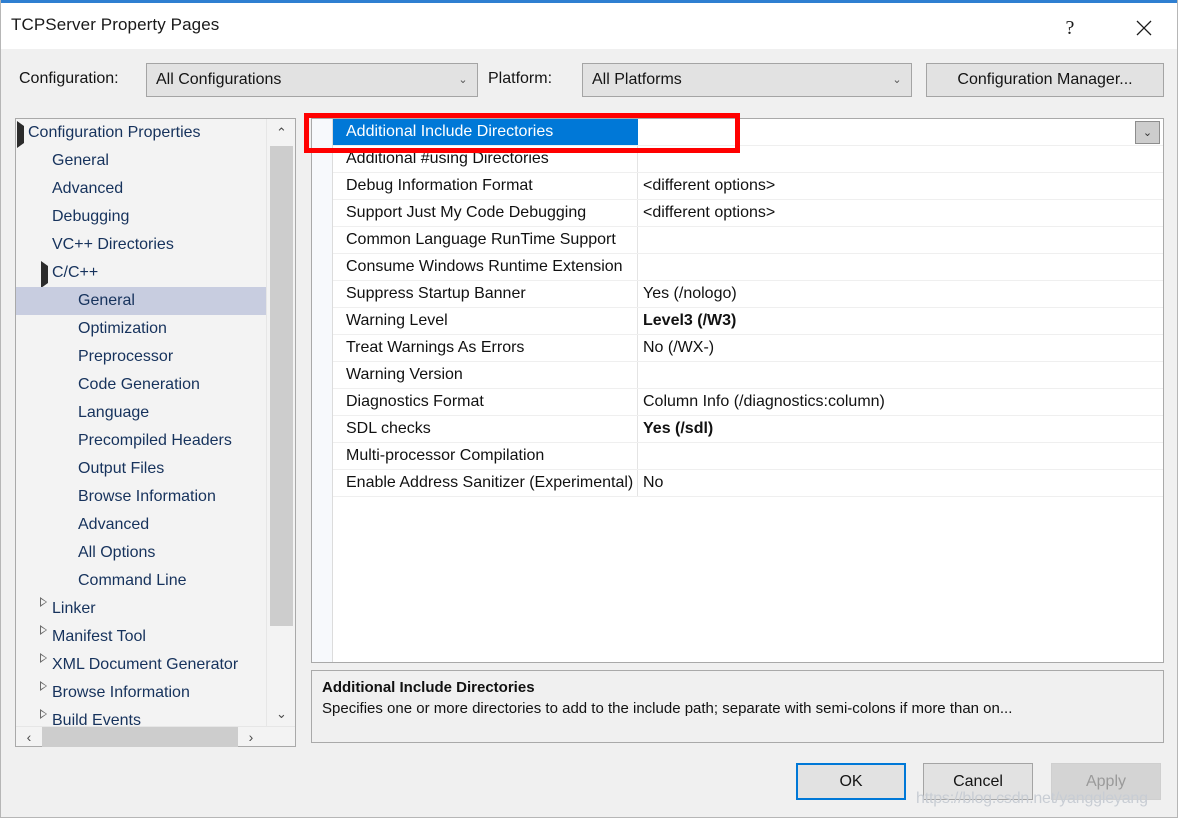  I want to click on property-name: Diagnostics Format, so click(485, 402).